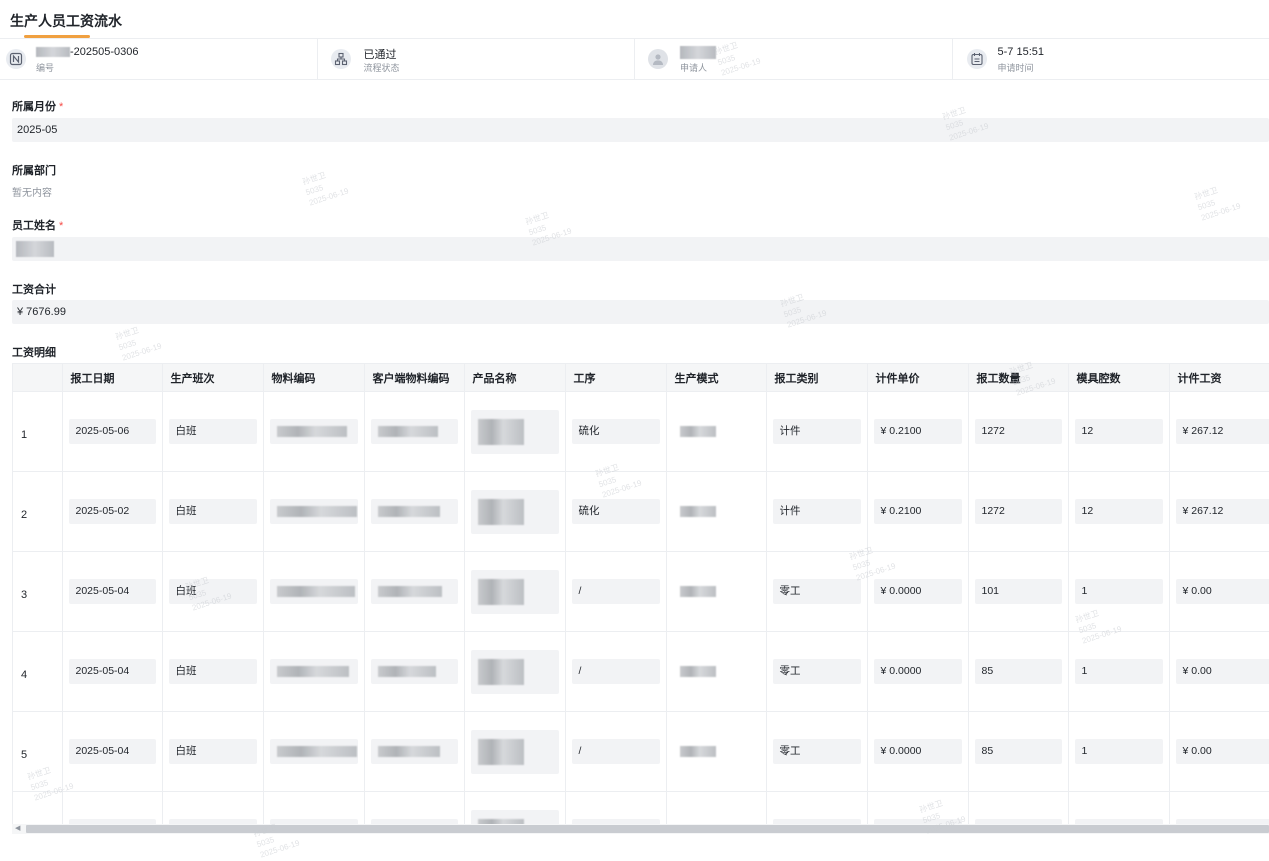 Image resolution: width=1269 pixels, height=861 pixels. Describe the element at coordinates (698, 52) in the screenshot. I see `applicant-name-redacted` at that location.